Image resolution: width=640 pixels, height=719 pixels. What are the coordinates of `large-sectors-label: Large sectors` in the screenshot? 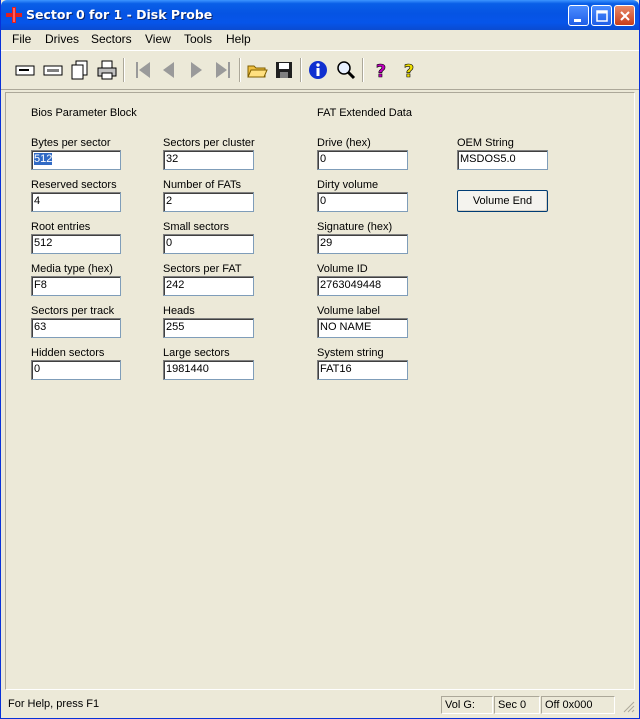 It's located at (196, 353).